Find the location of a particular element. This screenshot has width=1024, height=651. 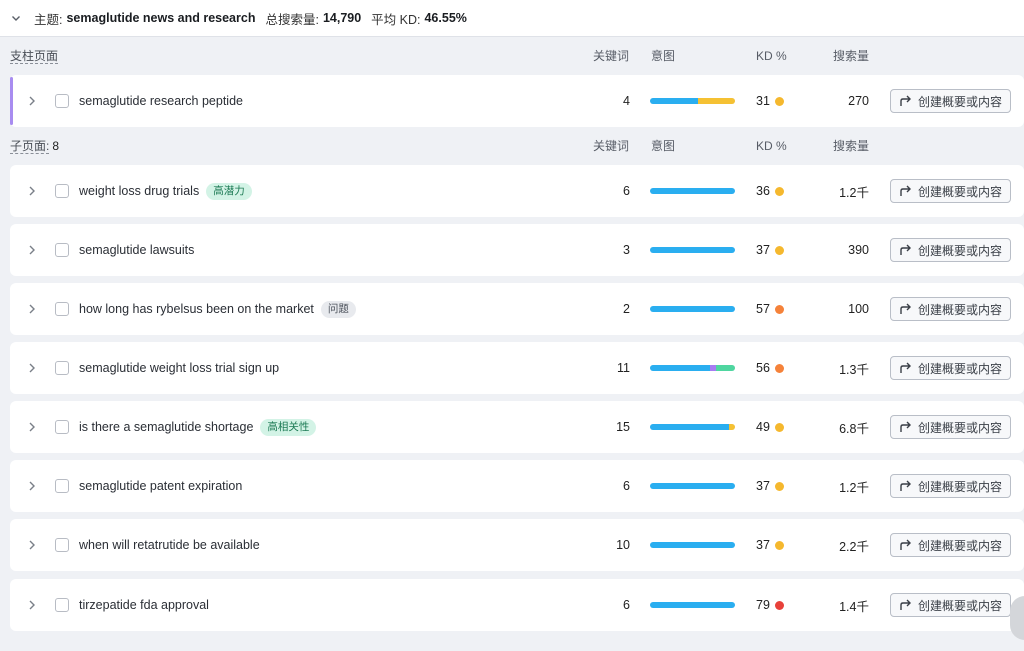

kd-value: 57 is located at coordinates (770, 309).